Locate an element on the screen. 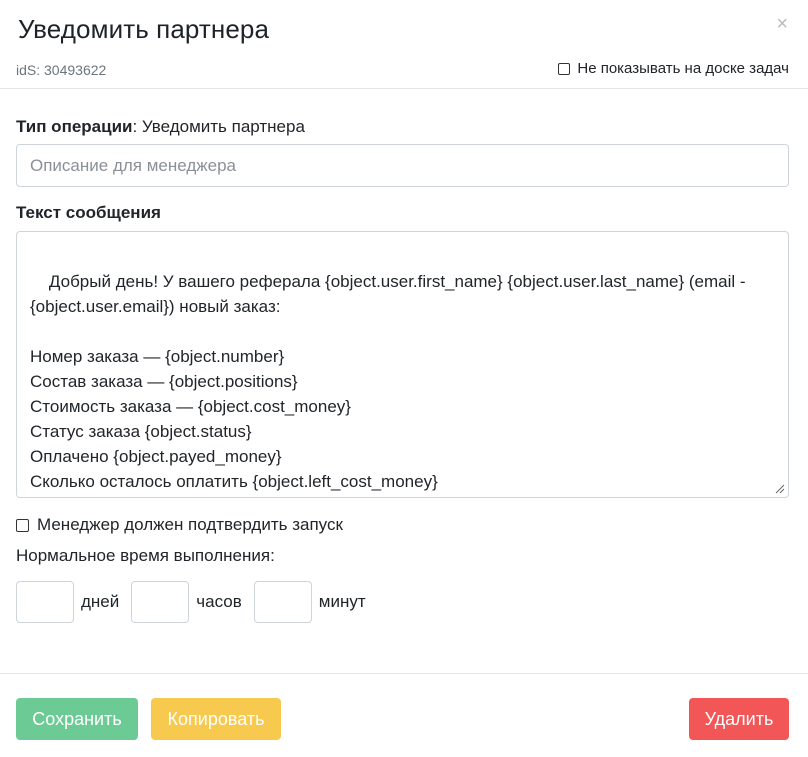  minutes-label: минут is located at coordinates (342, 601).